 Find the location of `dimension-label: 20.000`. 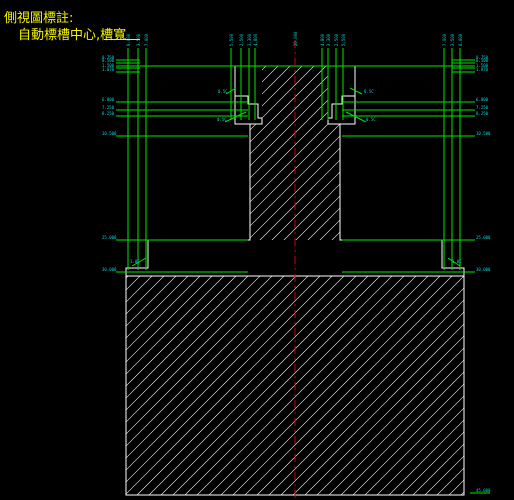

dimension-label: 20.000 is located at coordinates (295, 38).